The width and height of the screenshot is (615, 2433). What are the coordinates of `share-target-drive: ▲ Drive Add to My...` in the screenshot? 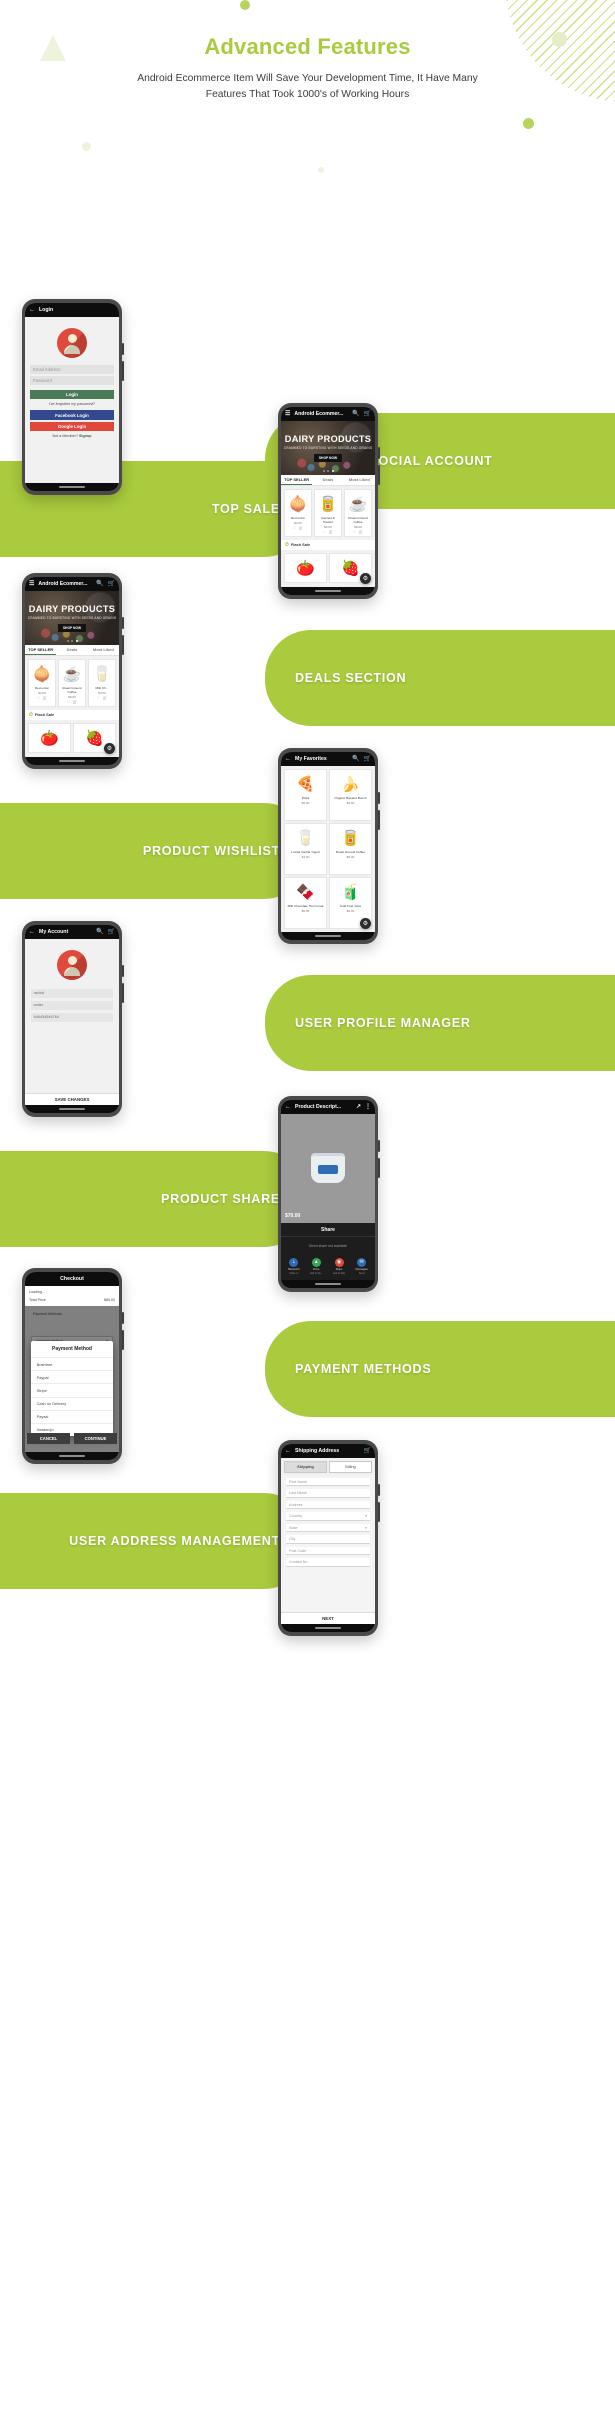 It's located at (316, 1266).